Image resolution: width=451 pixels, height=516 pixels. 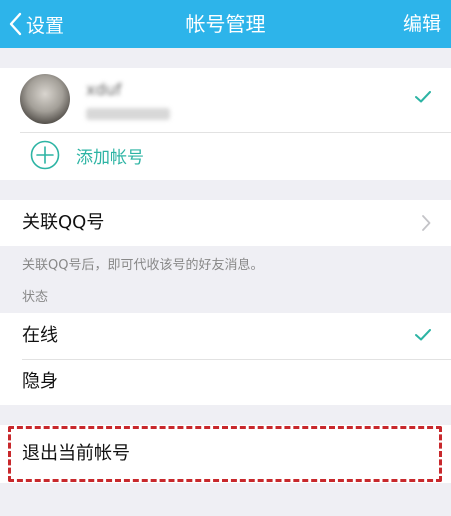 What do you see at coordinates (128, 114) in the screenshot?
I see `account-subtitle-blurred` at bounding box center [128, 114].